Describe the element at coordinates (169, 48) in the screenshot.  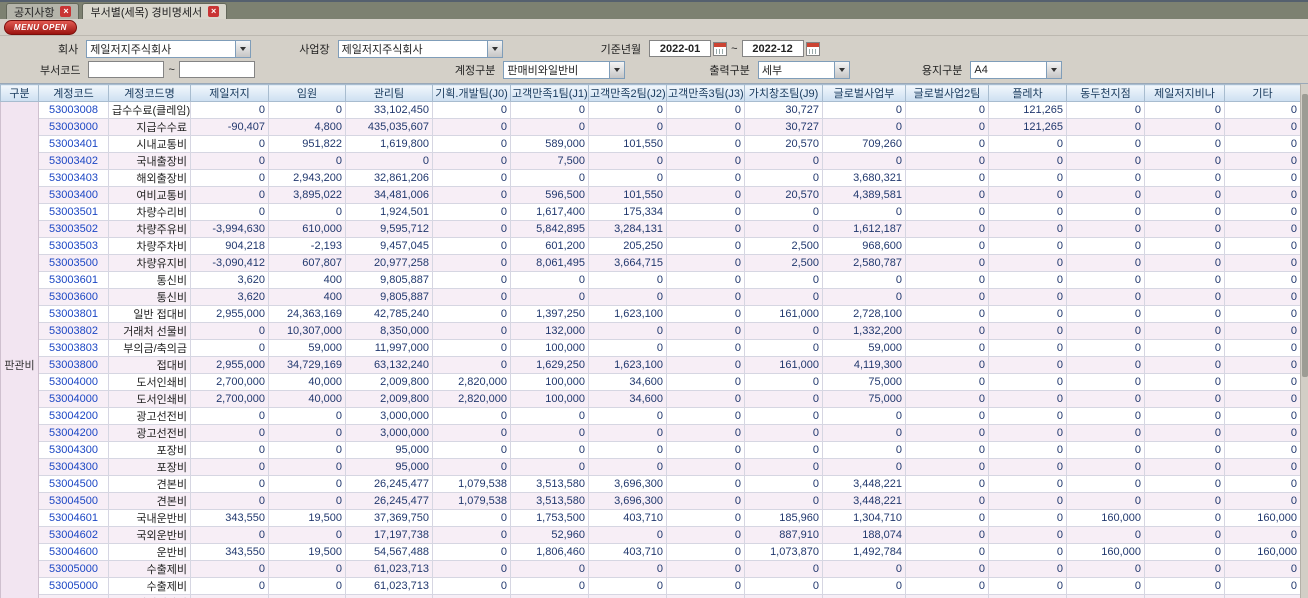
I see `company-select: 제일저지주식회사` at that location.